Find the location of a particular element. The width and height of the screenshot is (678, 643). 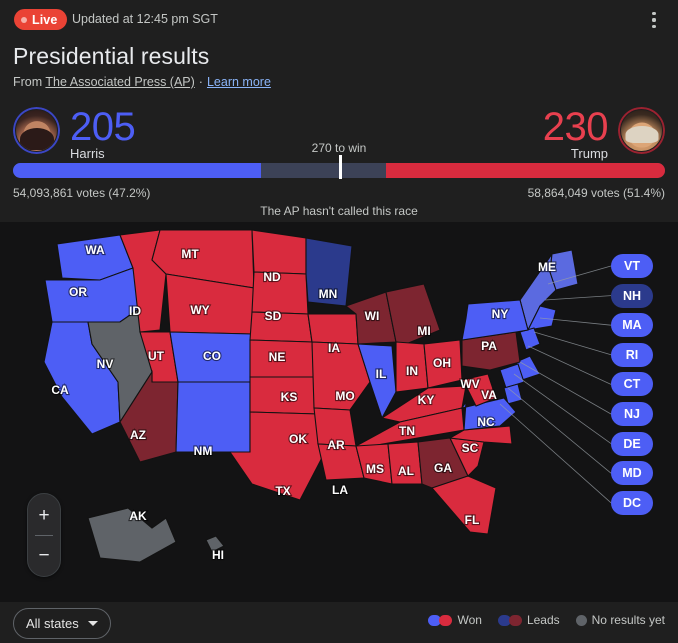

map-state-label-ca: CA is located at coordinates (60, 390).